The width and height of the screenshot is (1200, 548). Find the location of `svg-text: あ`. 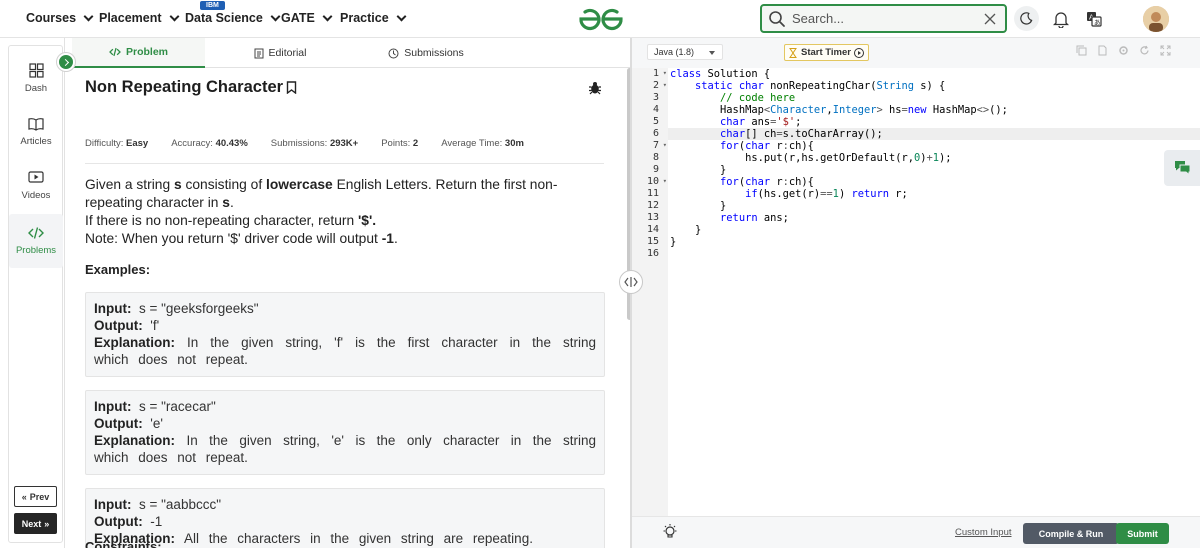

svg-text: あ is located at coordinates (1097, 23).